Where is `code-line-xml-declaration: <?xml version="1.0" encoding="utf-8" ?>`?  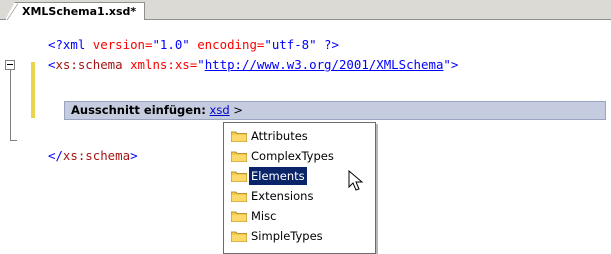 code-line-xml-declaration: <?xml version="1.0" encoding="utf-8" ?> is located at coordinates (193, 44).